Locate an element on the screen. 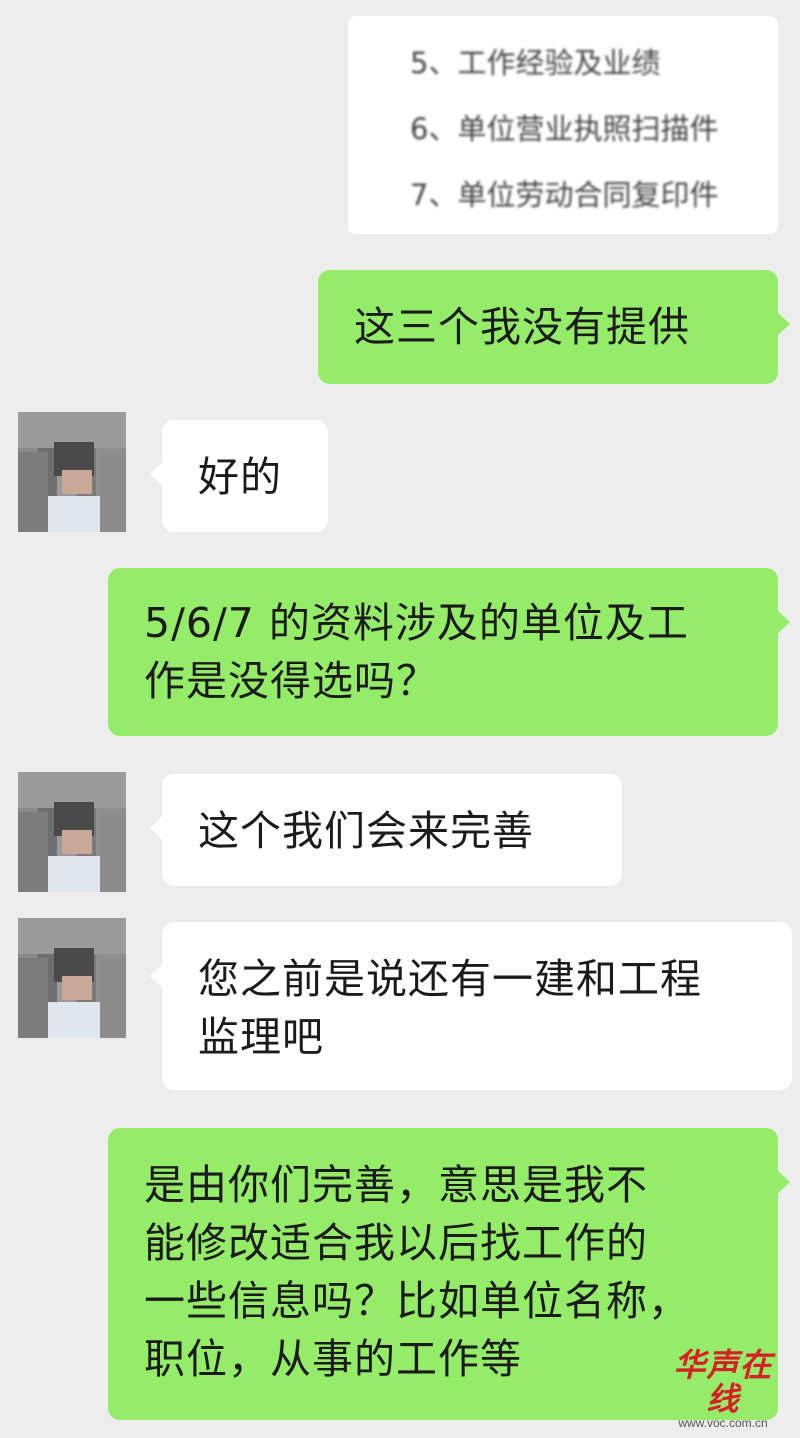 This screenshot has height=1438, width=800. sent-message-bubble: 这三个我没有提供 is located at coordinates (554, 327).